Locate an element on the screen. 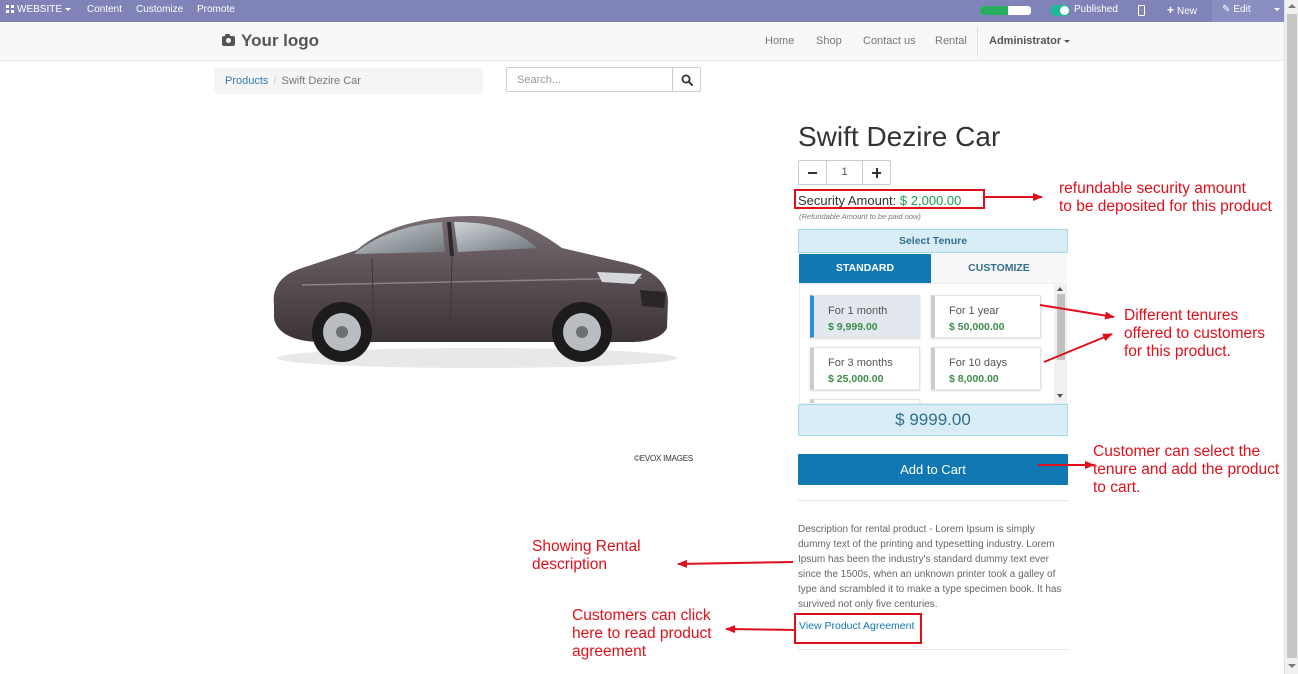 This screenshot has width=1298, height=674. tab-customize: CUSTOMIZE is located at coordinates (999, 268).